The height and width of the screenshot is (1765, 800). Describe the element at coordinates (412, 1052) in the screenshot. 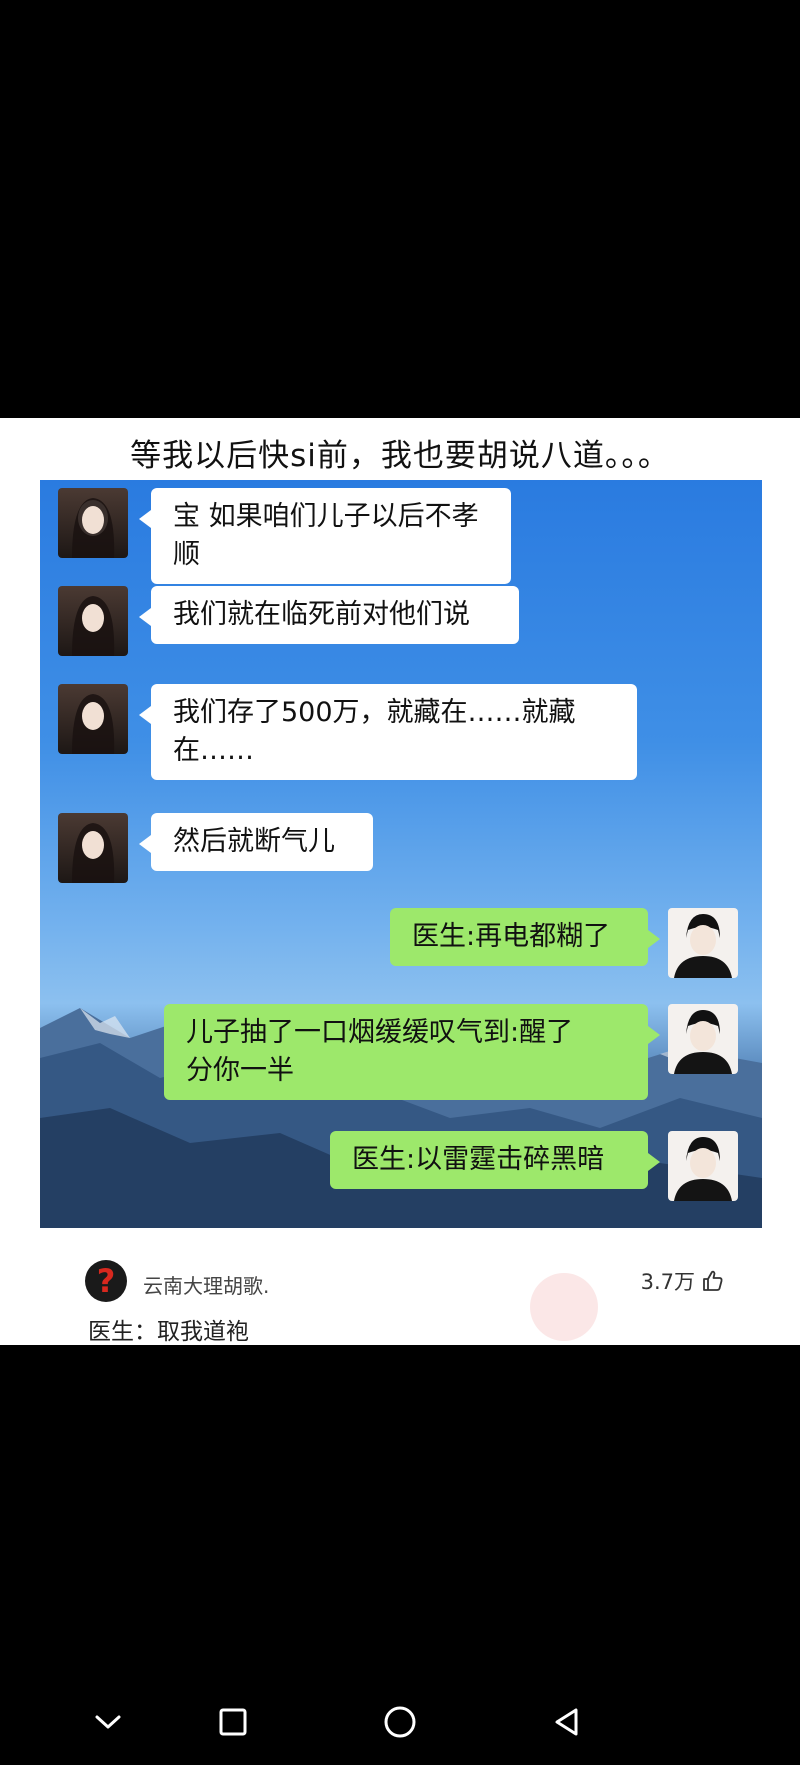

I see `message-bubble-right: 儿子抽了一口烟缓缓叹气到:醒了 分你一半` at that location.